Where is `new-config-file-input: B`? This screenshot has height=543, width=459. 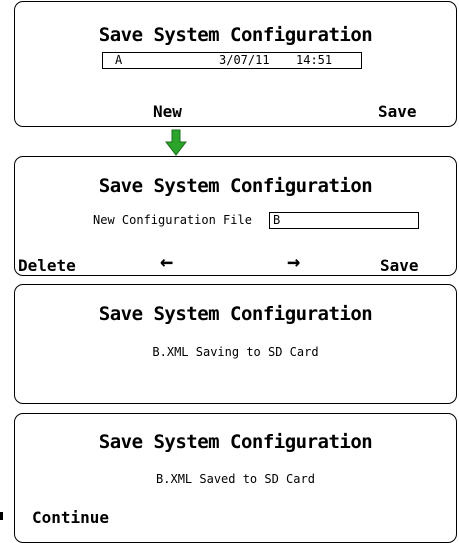 new-config-file-input: B is located at coordinates (344, 220).